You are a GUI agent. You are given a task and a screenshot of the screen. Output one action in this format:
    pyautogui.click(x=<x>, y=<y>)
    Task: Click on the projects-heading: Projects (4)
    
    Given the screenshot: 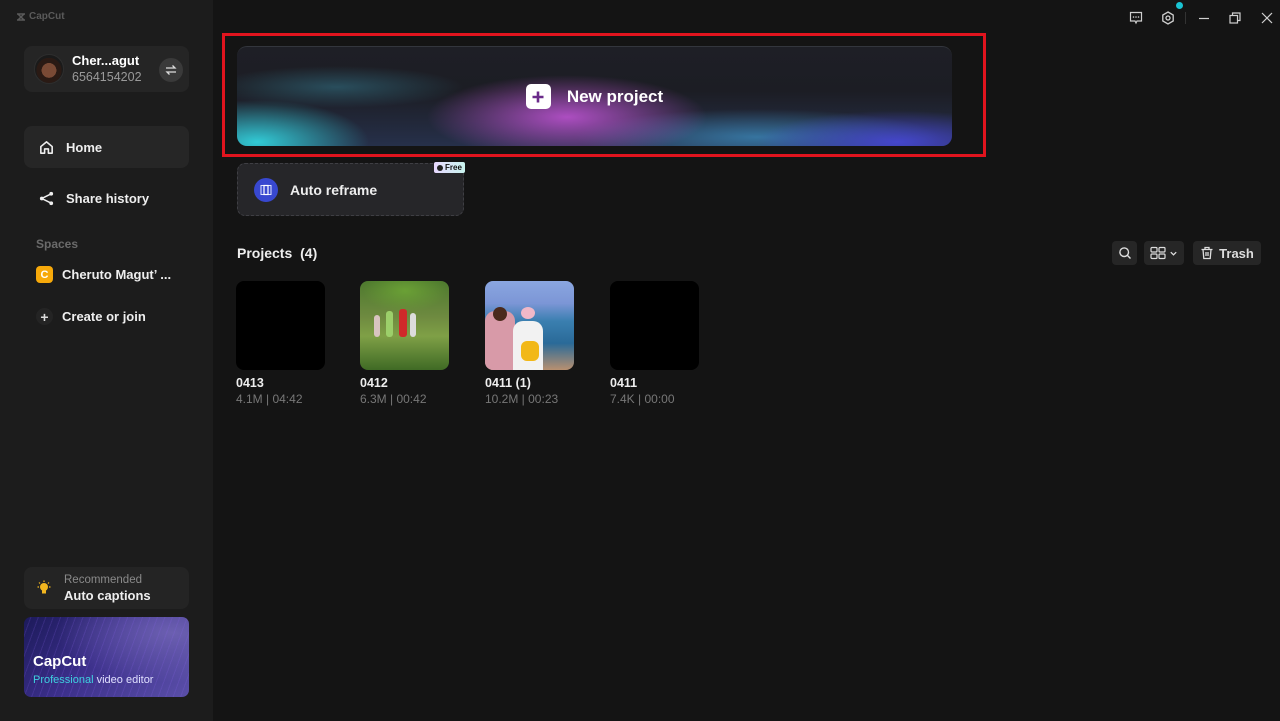 What is the action you would take?
    pyautogui.click(x=277, y=253)
    